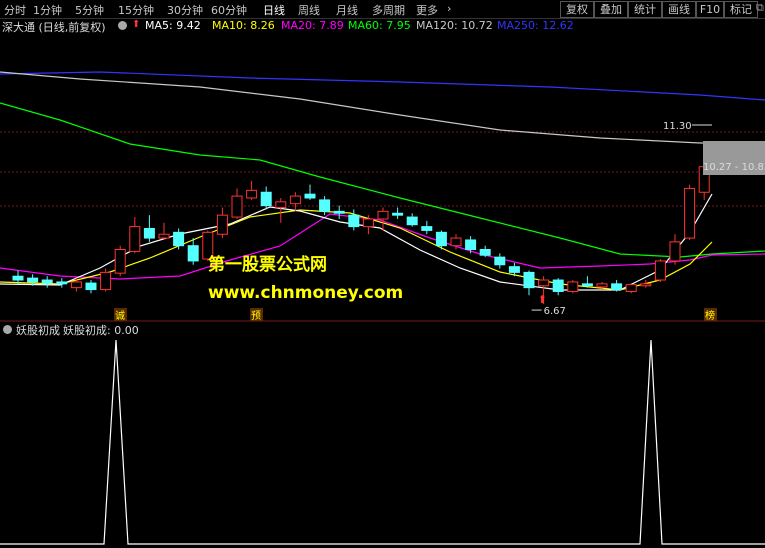 This screenshot has width=765, height=548. I want to click on adjust-button: 复权, so click(577, 9).